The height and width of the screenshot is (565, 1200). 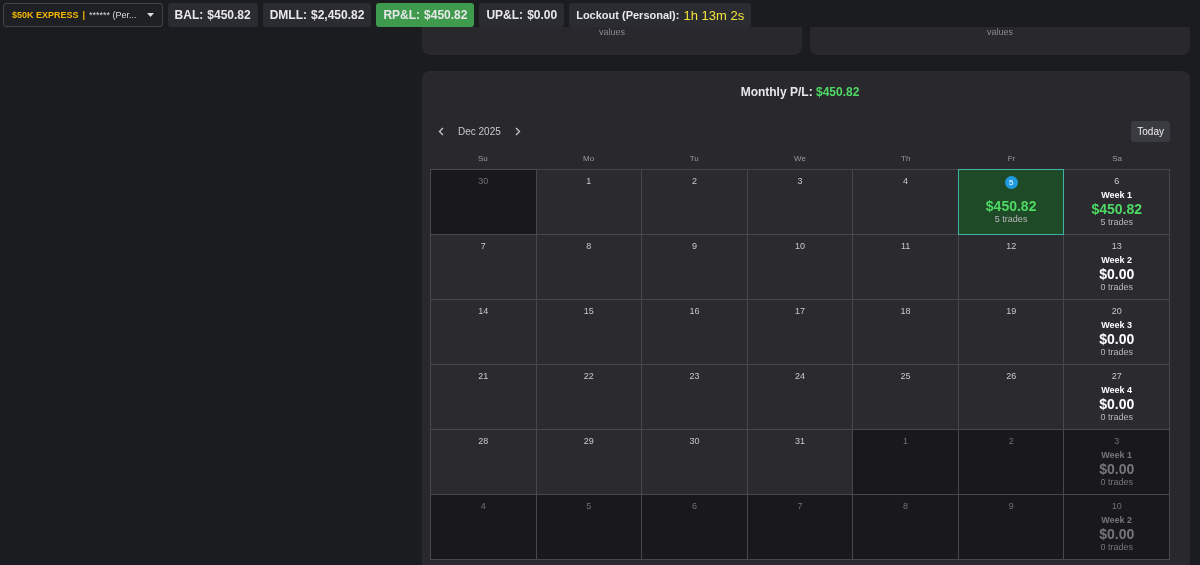 I want to click on day-number: 17, so click(x=800, y=311).